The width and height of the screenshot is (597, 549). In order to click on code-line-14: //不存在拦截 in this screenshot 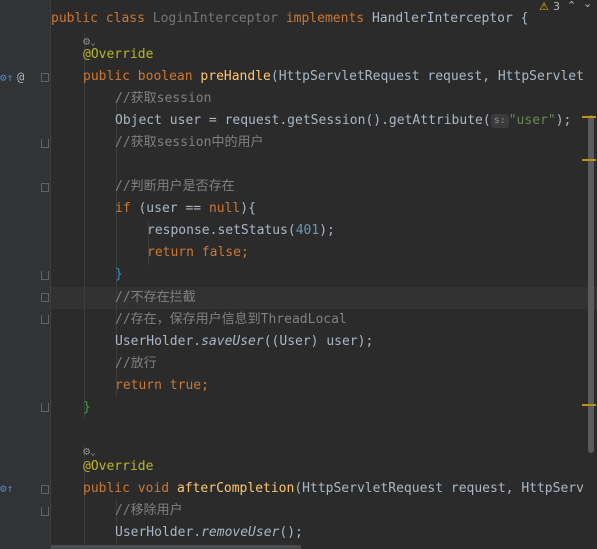, I will do `click(155, 298)`.